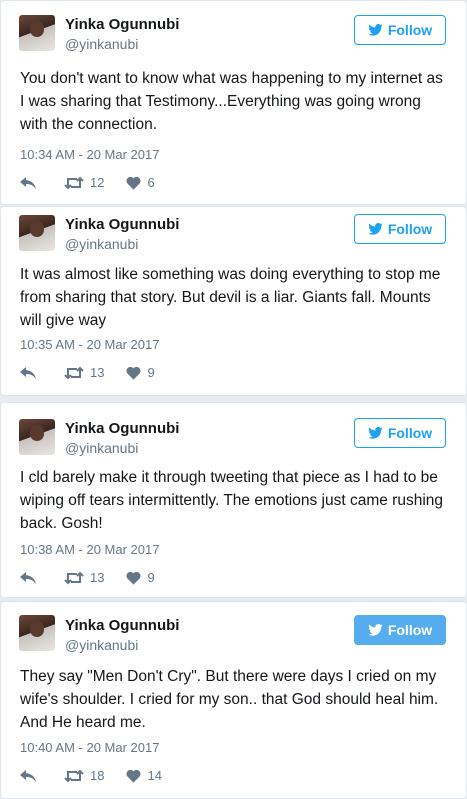  Describe the element at coordinates (151, 182) in the screenshot. I see `like-count: 6` at that location.